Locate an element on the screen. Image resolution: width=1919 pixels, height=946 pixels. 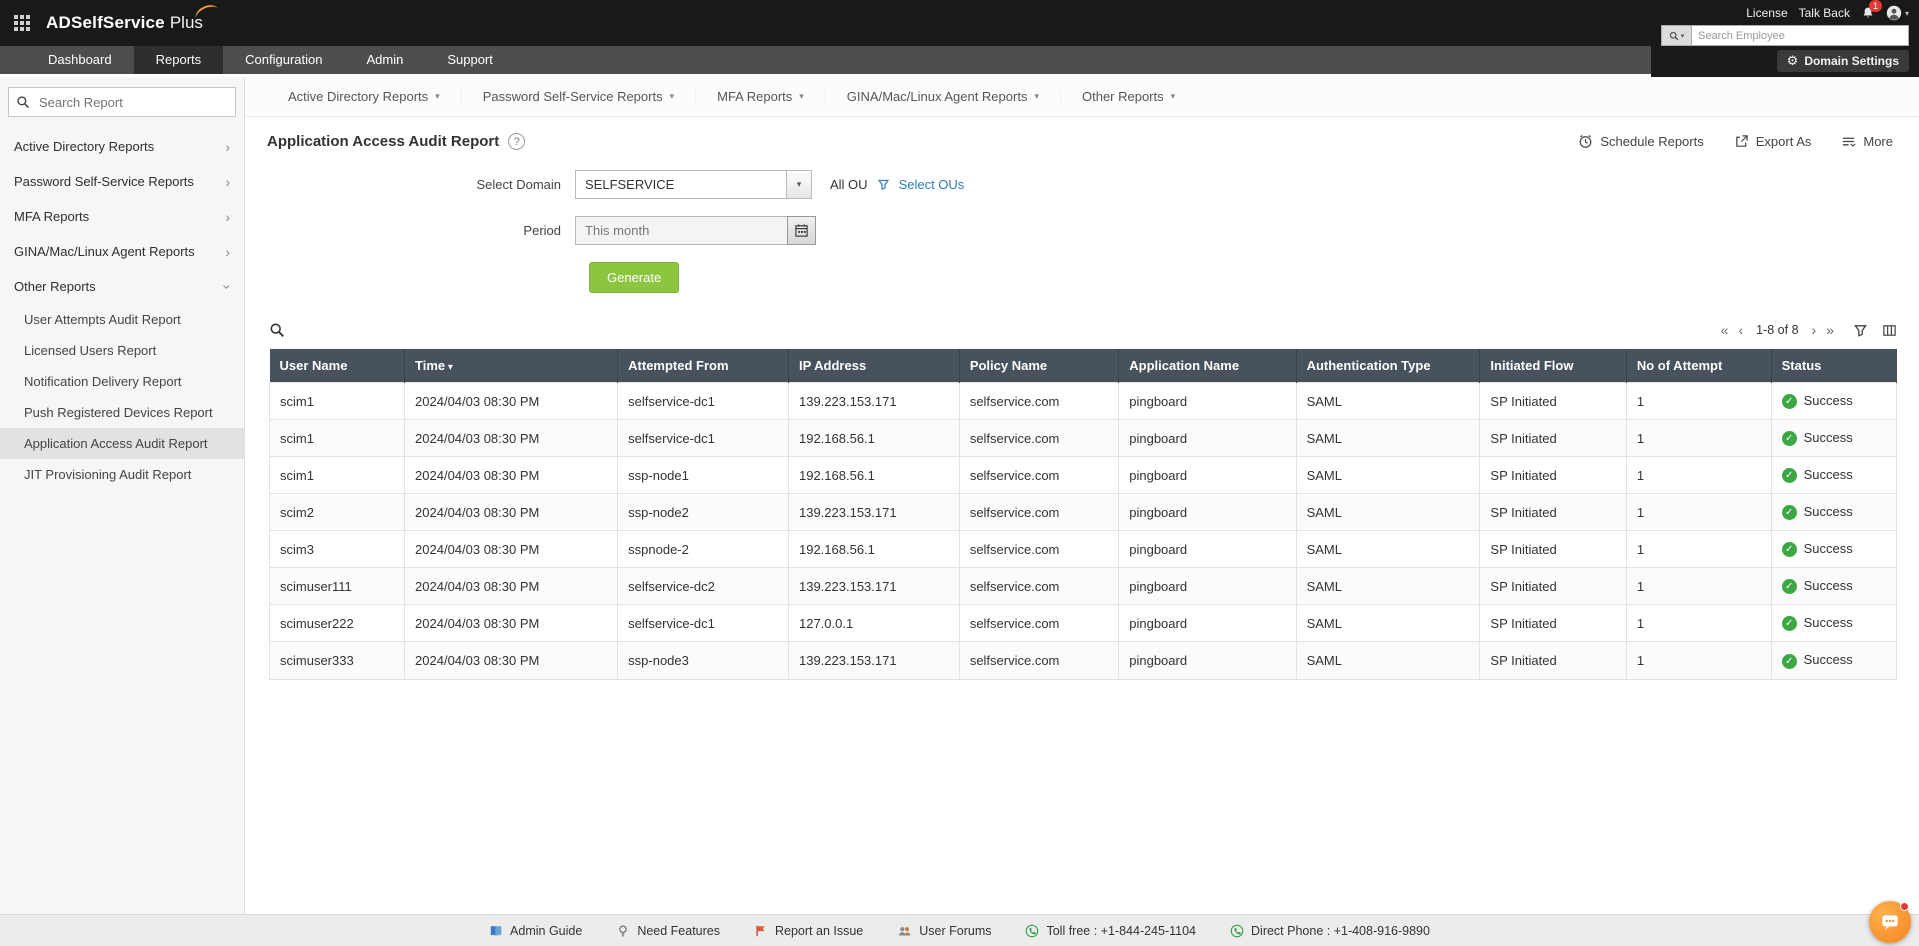
tab-reports: Reports is located at coordinates (178, 60).